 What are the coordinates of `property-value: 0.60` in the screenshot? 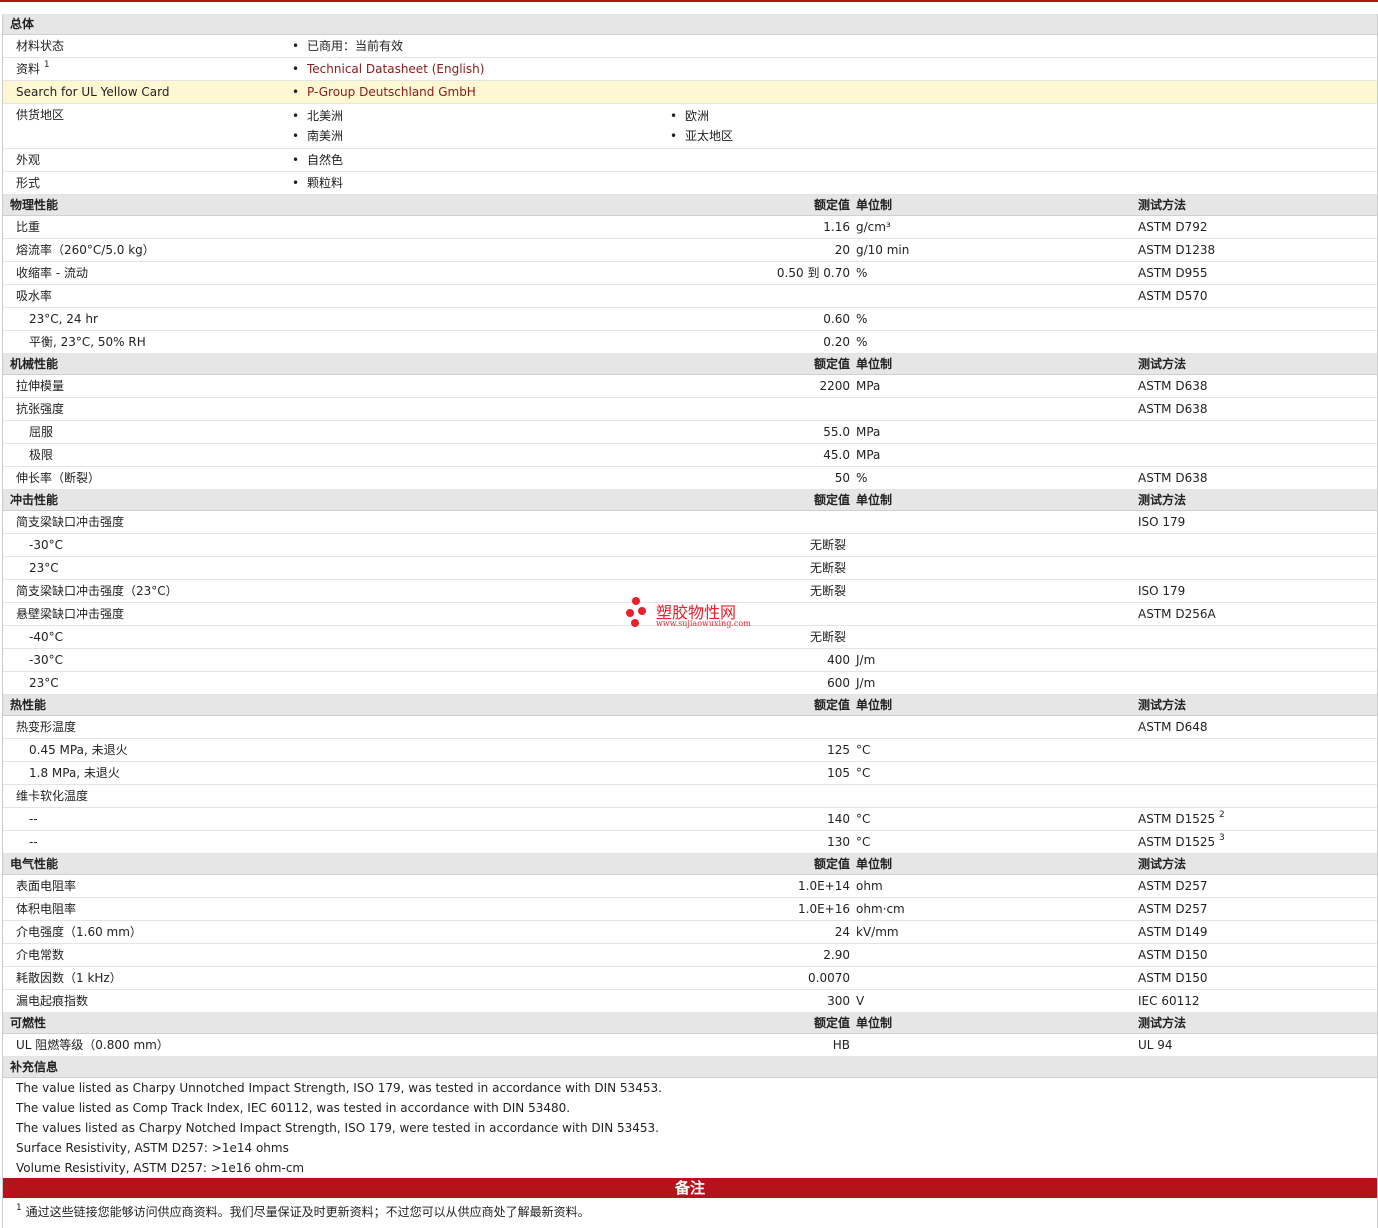 It's located at (836, 319).